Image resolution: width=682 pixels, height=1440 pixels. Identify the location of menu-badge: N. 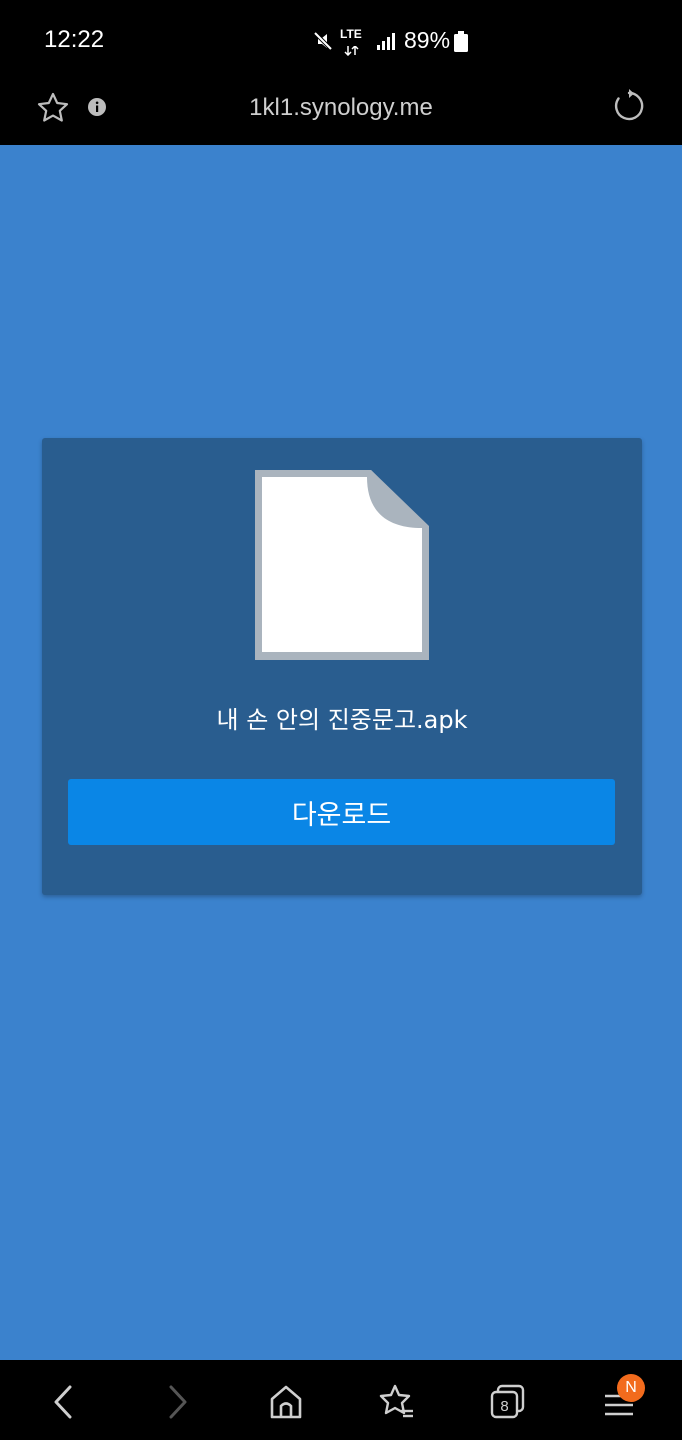
(631, 1388).